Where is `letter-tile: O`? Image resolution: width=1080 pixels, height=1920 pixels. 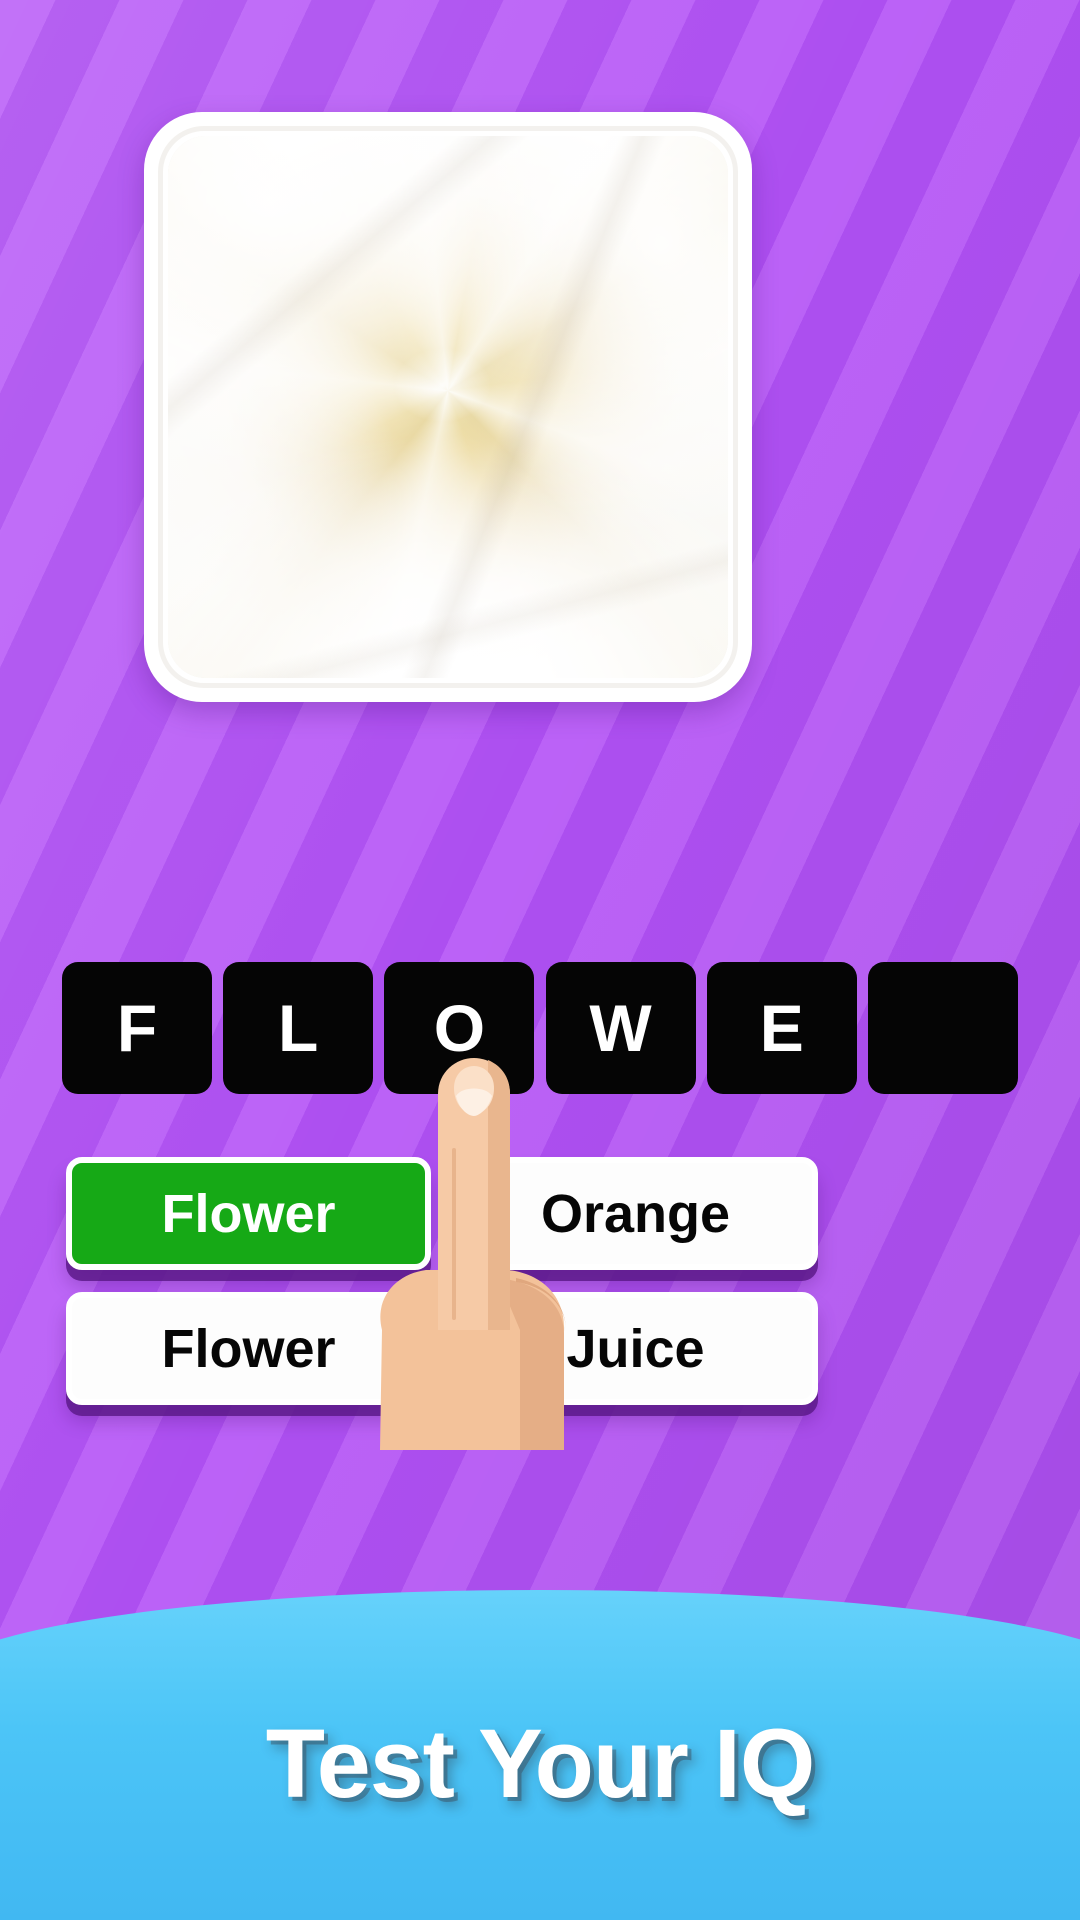
letter-tile: O is located at coordinates (459, 1028).